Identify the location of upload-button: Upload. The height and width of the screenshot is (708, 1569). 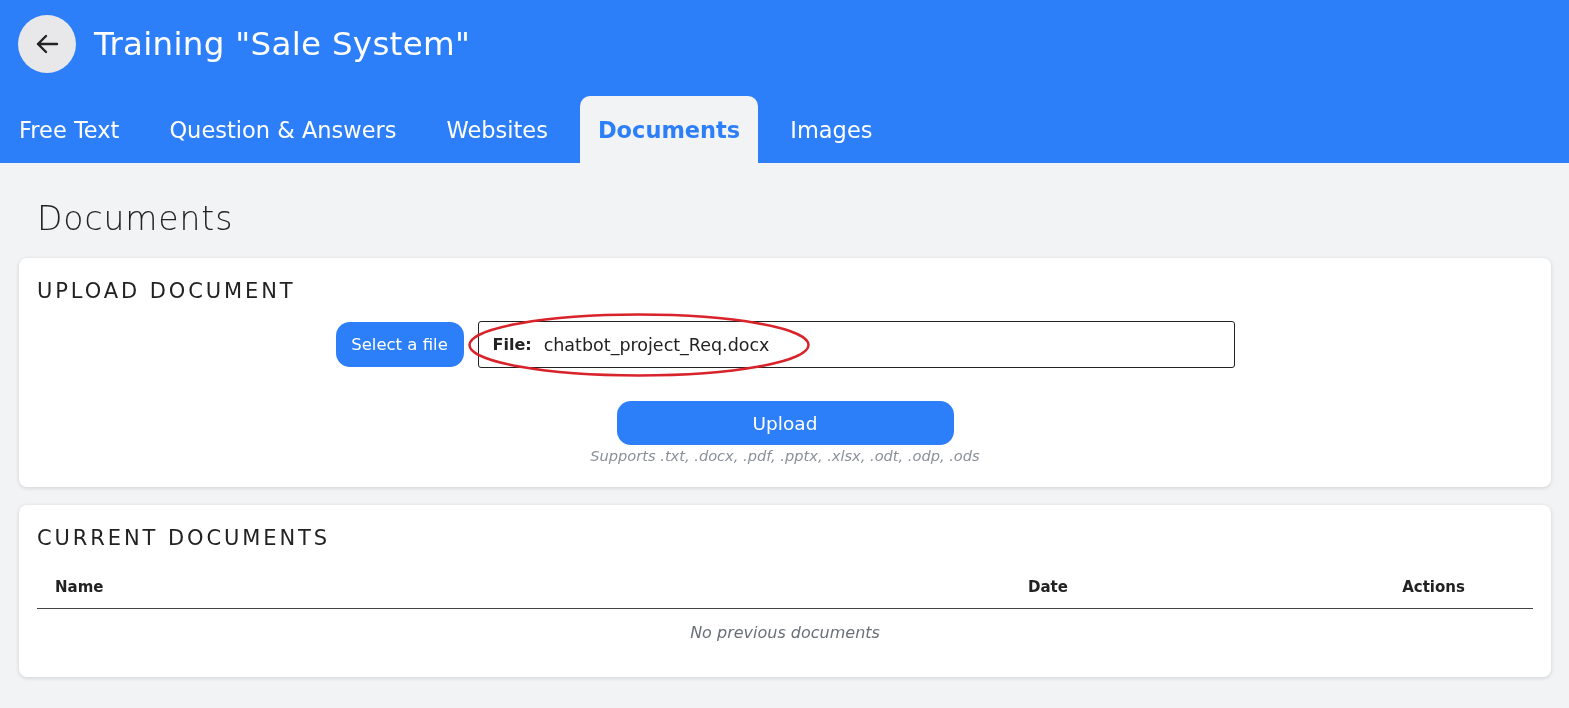
(785, 423).